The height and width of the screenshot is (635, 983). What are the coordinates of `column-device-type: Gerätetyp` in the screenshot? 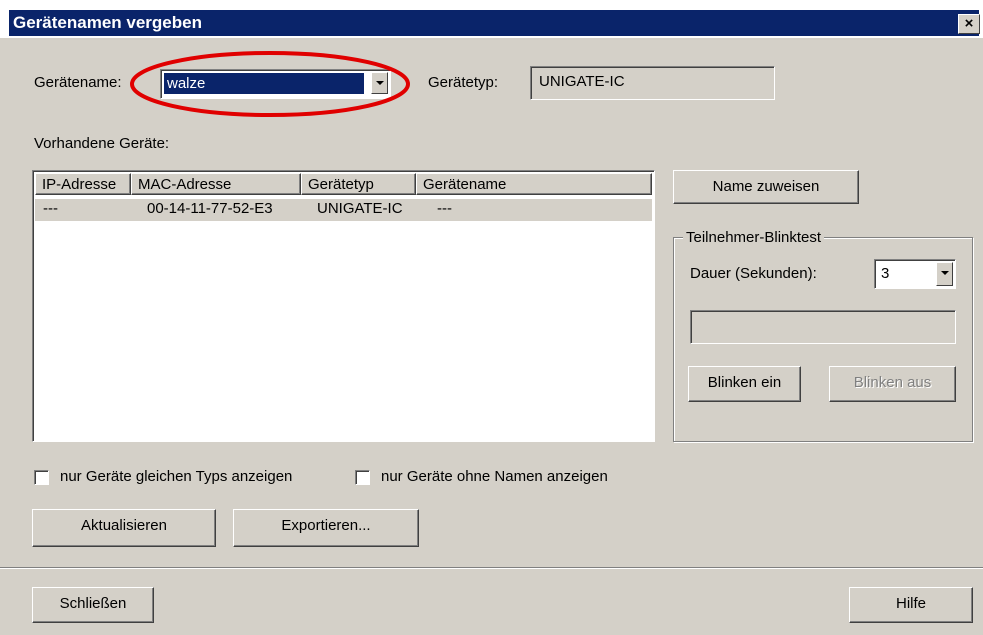 It's located at (358, 184).